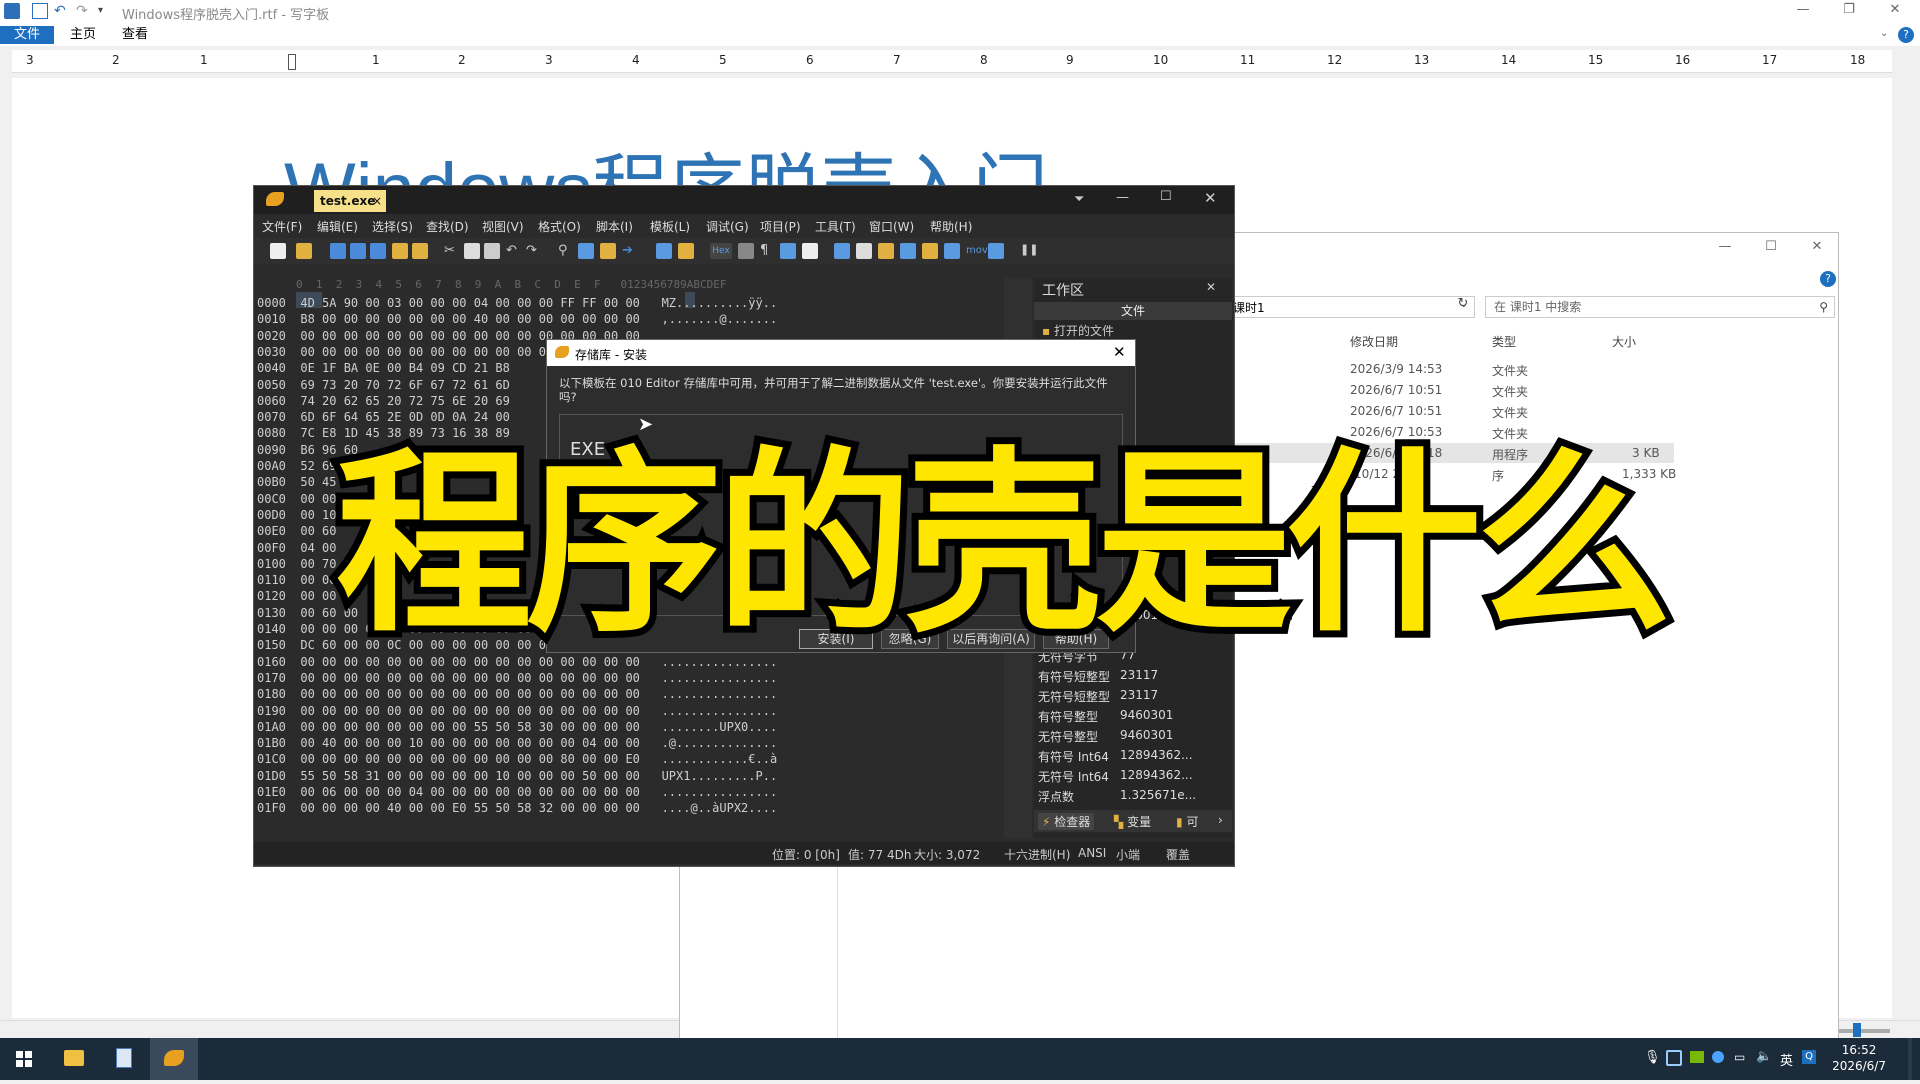 The image size is (1920, 1084). I want to click on editor-close-button: ✕, so click(1210, 198).